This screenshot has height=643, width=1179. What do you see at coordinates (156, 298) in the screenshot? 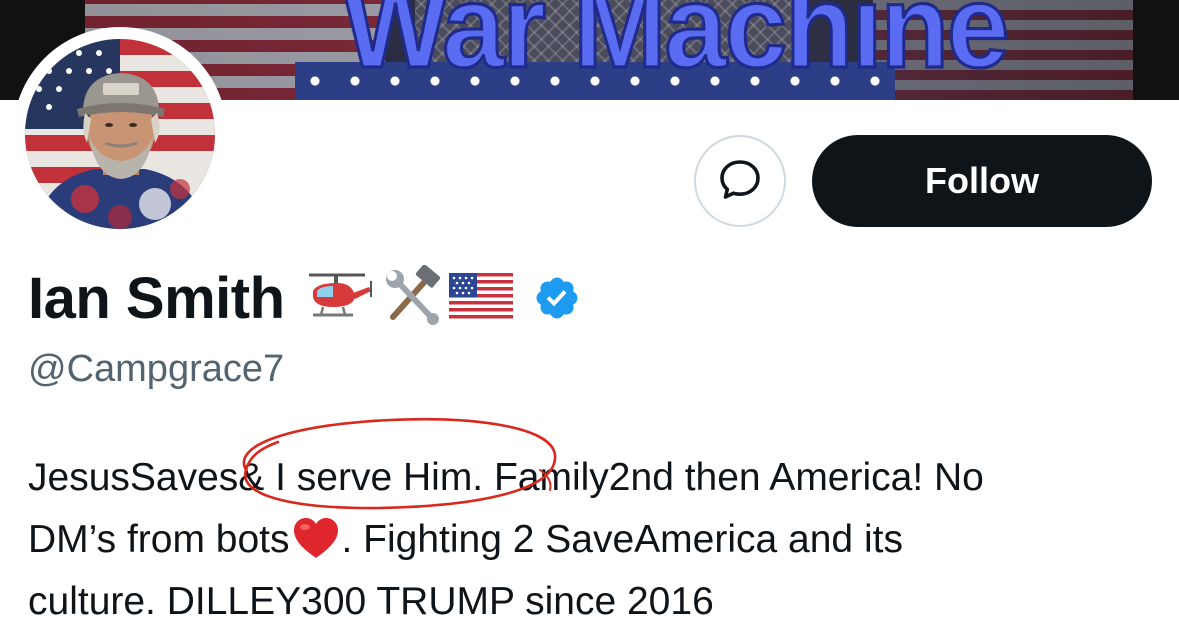
I see `display-name: Ian Smith` at bounding box center [156, 298].